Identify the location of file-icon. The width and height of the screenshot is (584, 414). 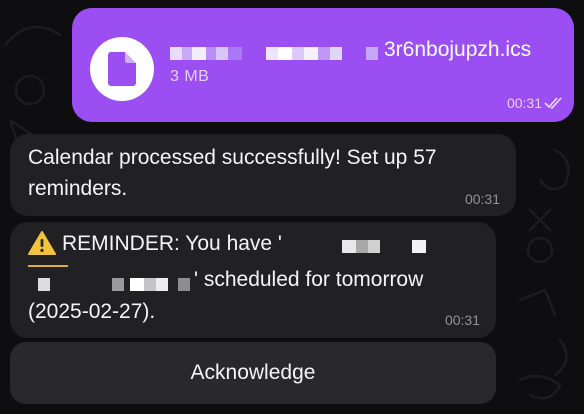
(122, 69).